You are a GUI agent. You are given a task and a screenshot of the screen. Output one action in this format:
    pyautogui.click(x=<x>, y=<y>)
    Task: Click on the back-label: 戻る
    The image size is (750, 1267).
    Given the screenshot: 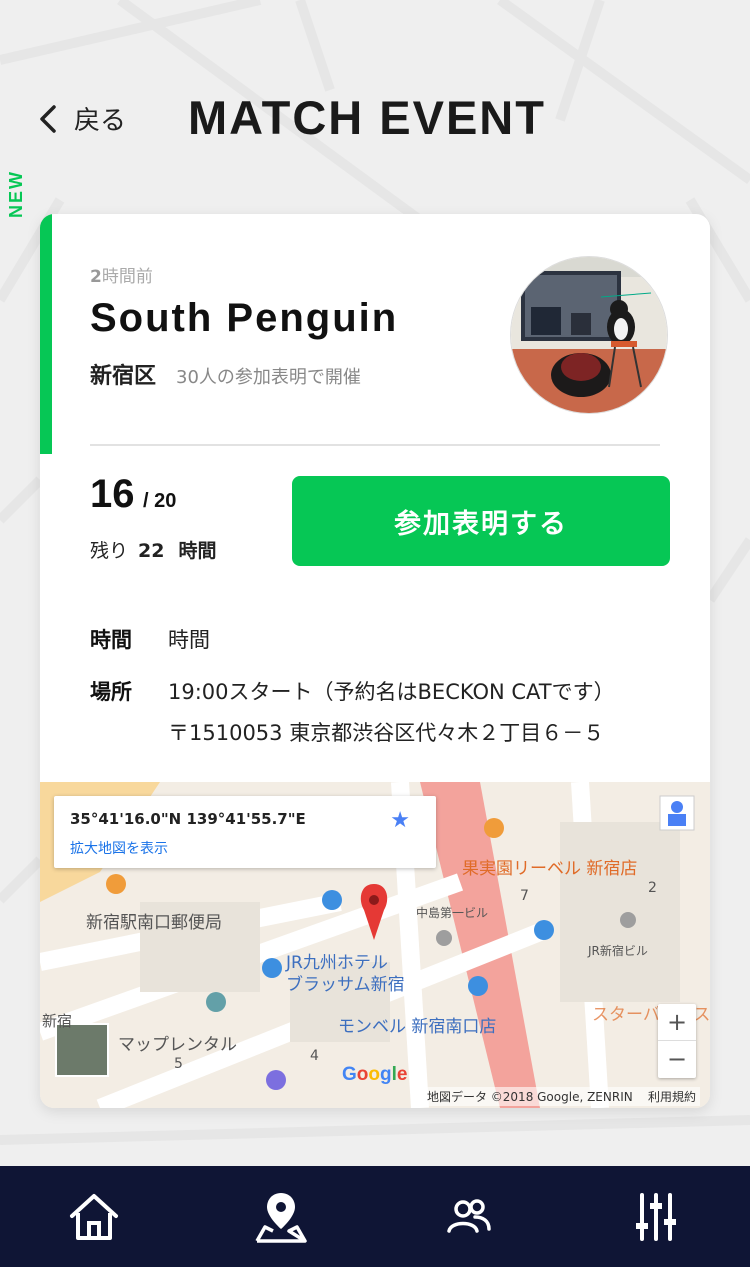 What is the action you would take?
    pyautogui.click(x=100, y=121)
    